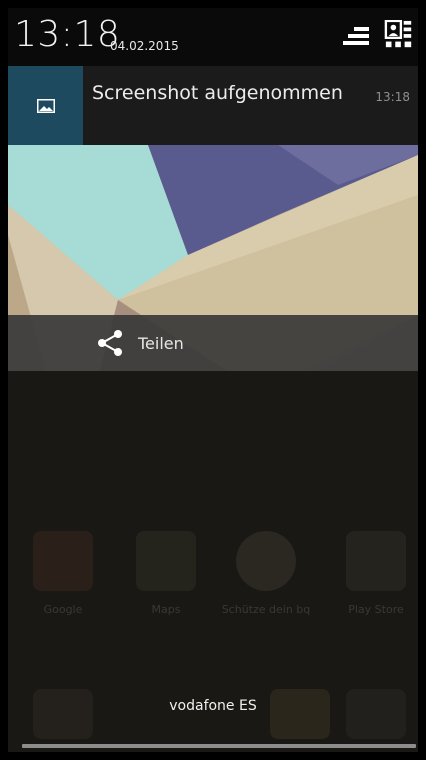  Describe the element at coordinates (67, 34) in the screenshot. I see `clock: 13:18` at that location.